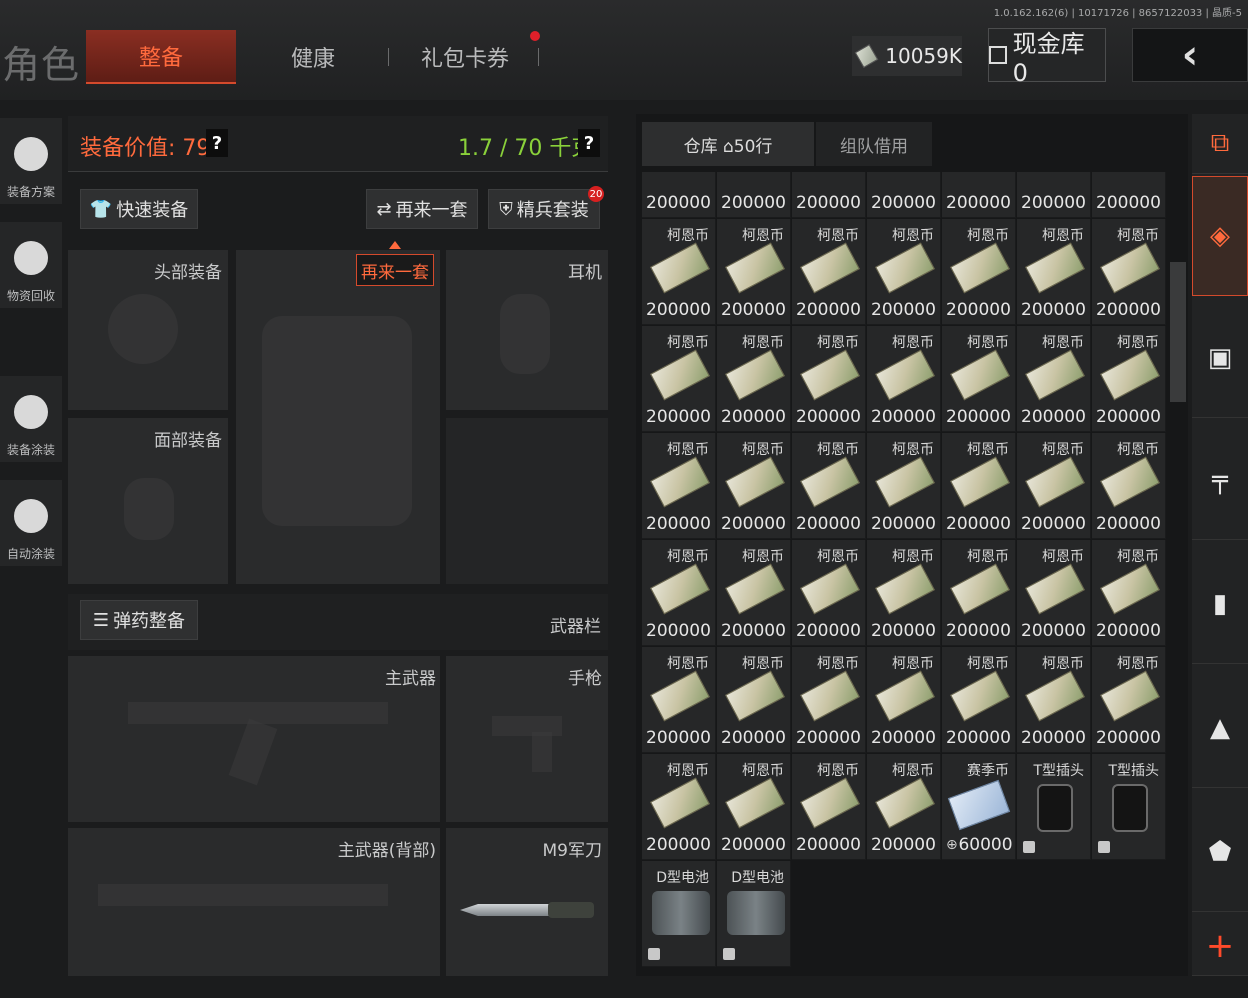 The image size is (1248, 998). Describe the element at coordinates (465, 57) in the screenshot. I see `tab-libao: 礼包卡券` at that location.